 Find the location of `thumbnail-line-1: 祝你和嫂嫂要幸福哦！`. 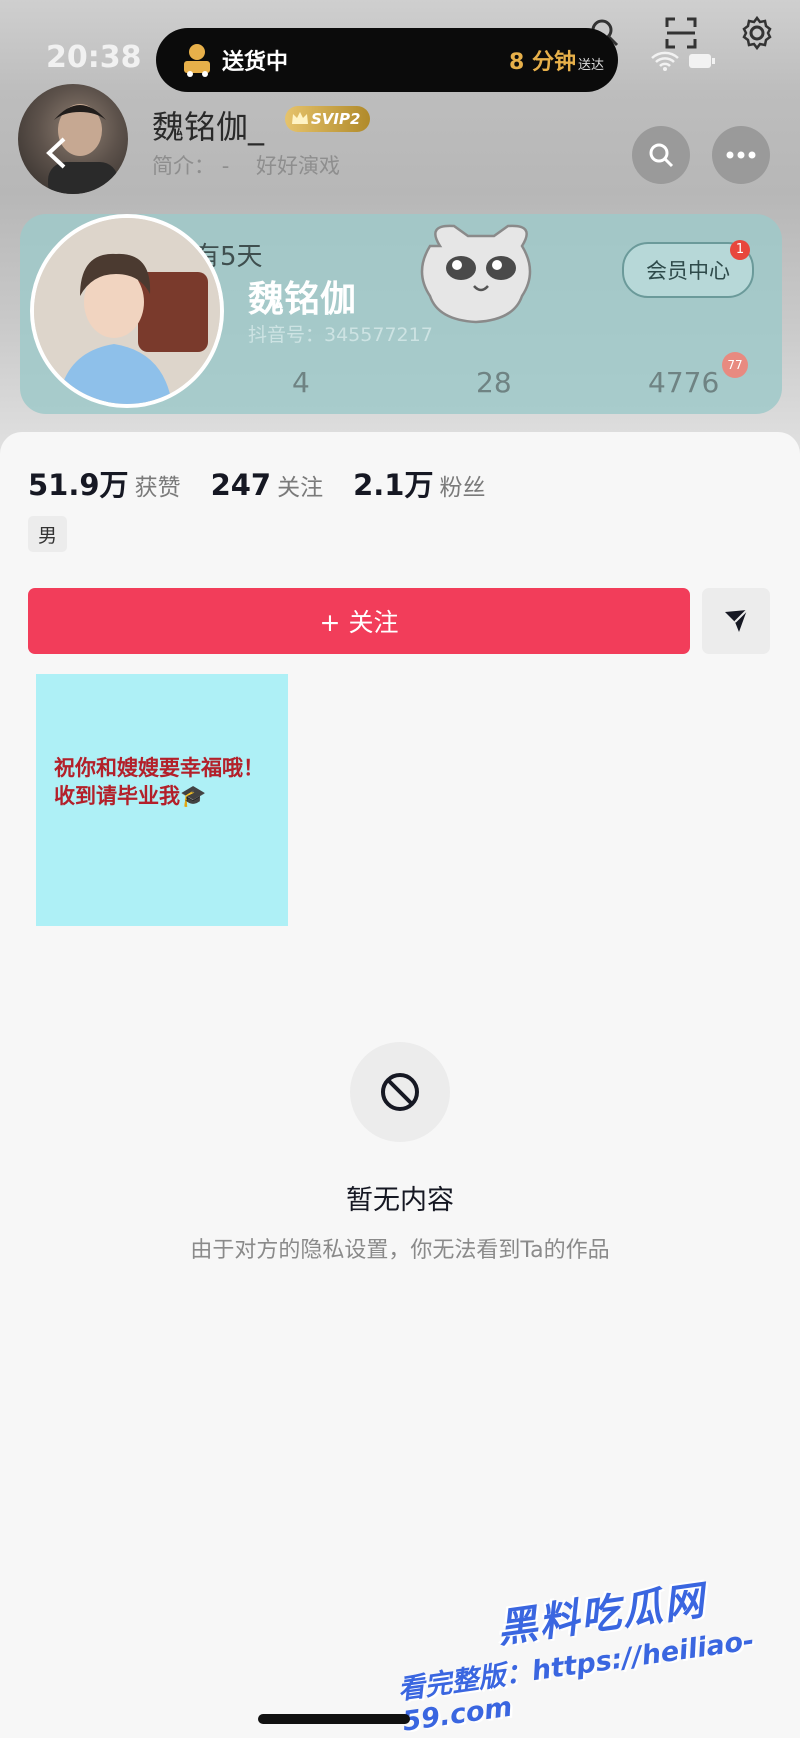

thumbnail-line-1: 祝你和嫂嫂要幸福哦！ is located at coordinates (159, 768).